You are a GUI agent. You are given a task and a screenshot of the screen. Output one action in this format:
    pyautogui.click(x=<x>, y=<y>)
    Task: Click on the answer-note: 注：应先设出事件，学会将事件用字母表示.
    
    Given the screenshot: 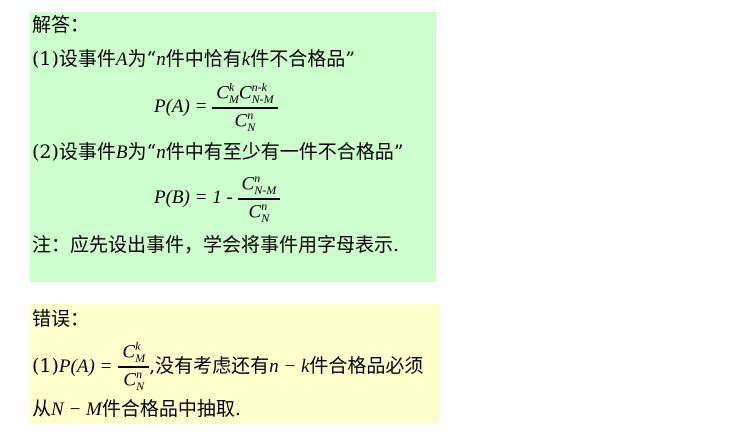 What is the action you would take?
    pyautogui.click(x=216, y=245)
    